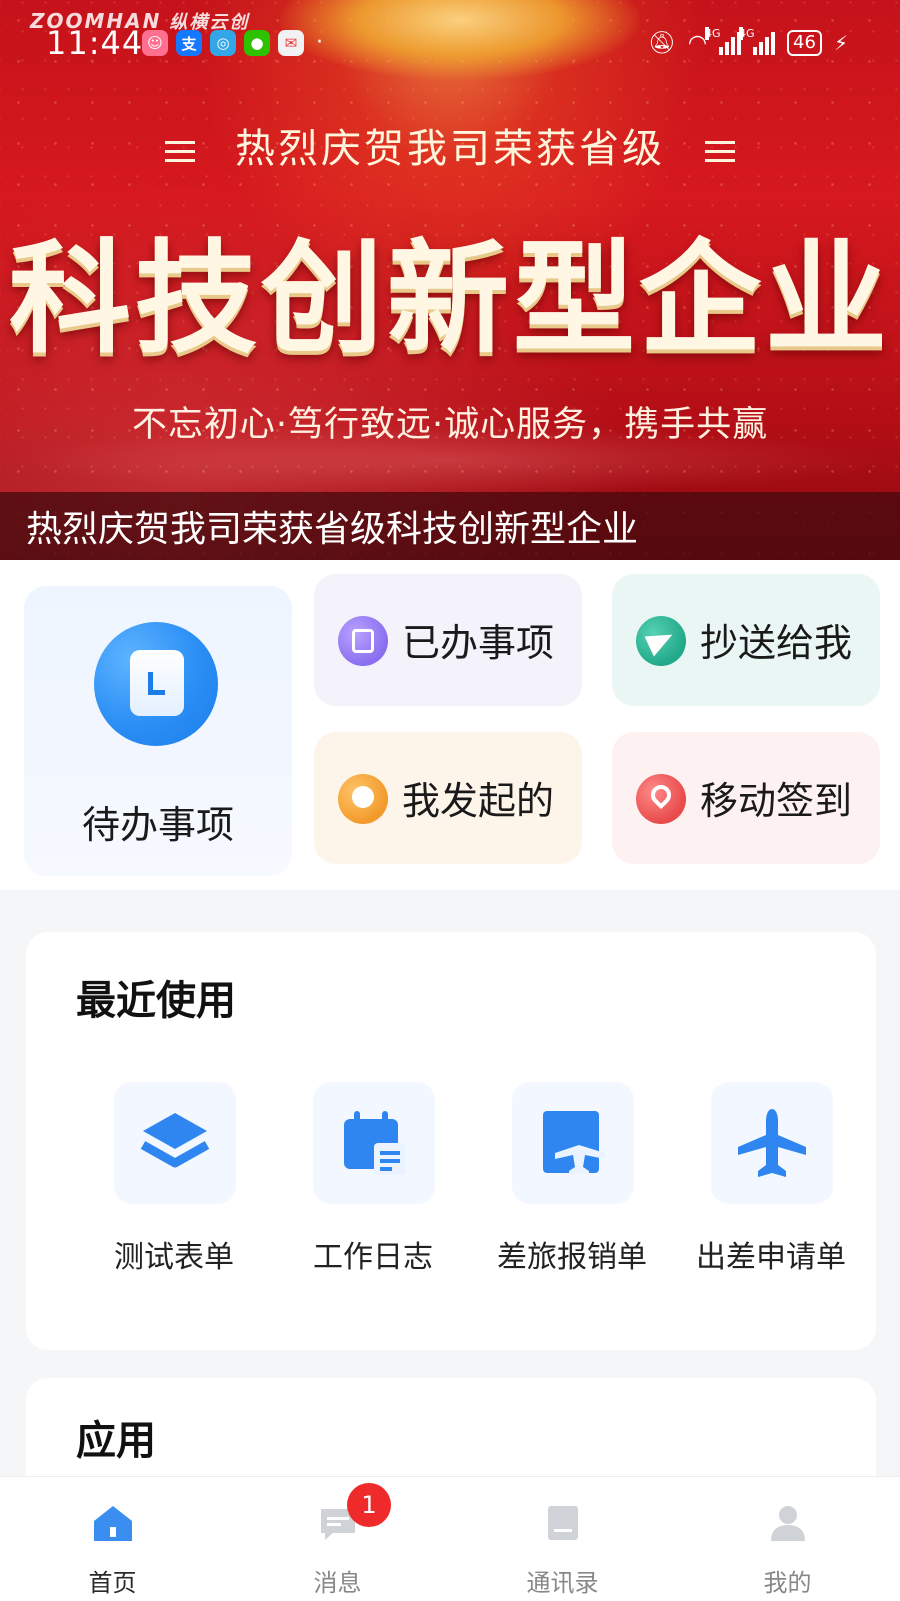 Image resolution: width=900 pixels, height=1601 pixels. I want to click on apps-title: 应用, so click(116, 1441).